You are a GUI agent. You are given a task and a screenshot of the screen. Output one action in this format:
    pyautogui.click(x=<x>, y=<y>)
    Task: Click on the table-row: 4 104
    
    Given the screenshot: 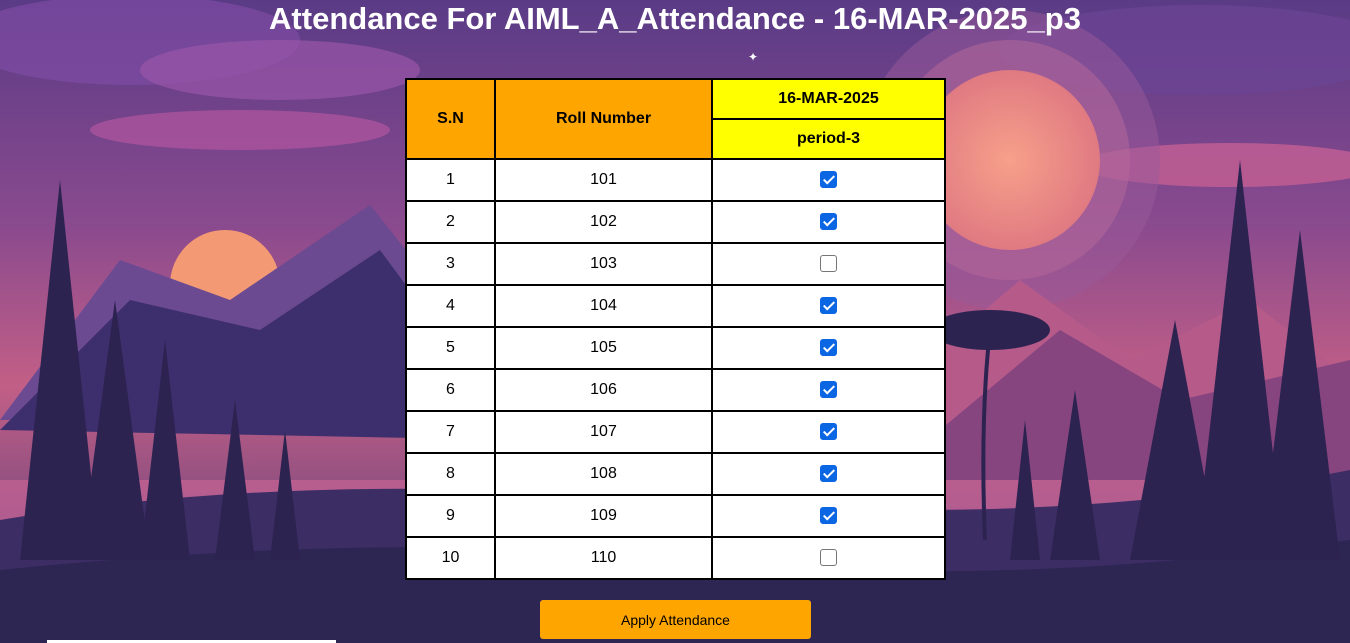 What is the action you would take?
    pyautogui.click(x=675, y=306)
    